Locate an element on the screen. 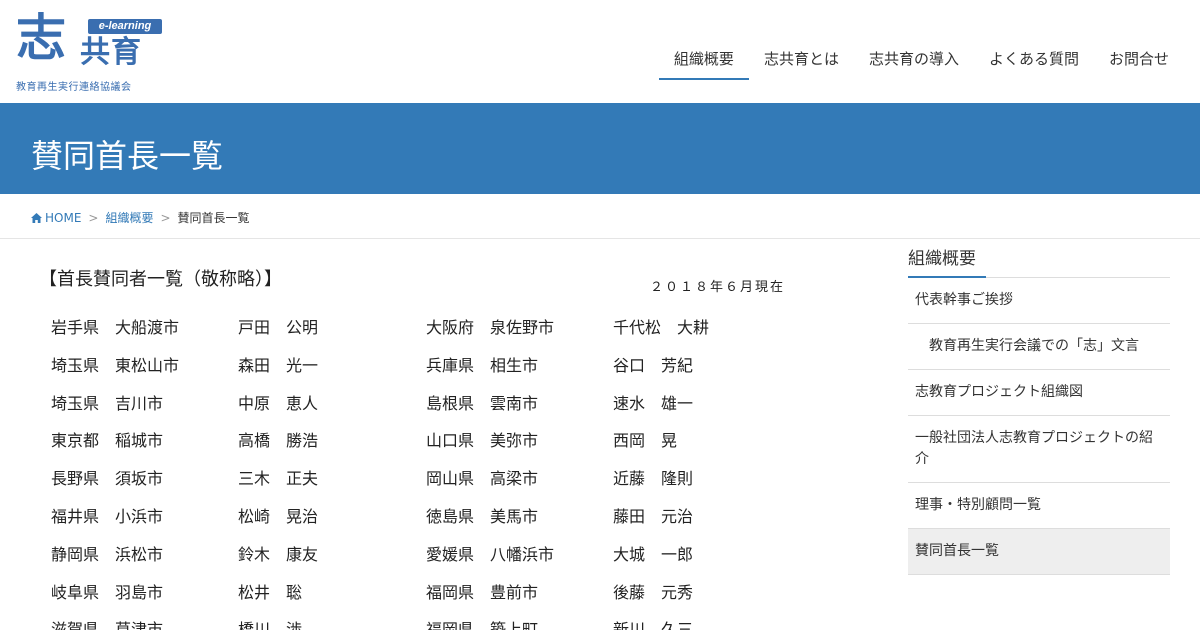  table-row: 埼玉県 東松山市 森田 光一 兵庫県 相生市 谷口 芳紀 is located at coordinates (407, 371).